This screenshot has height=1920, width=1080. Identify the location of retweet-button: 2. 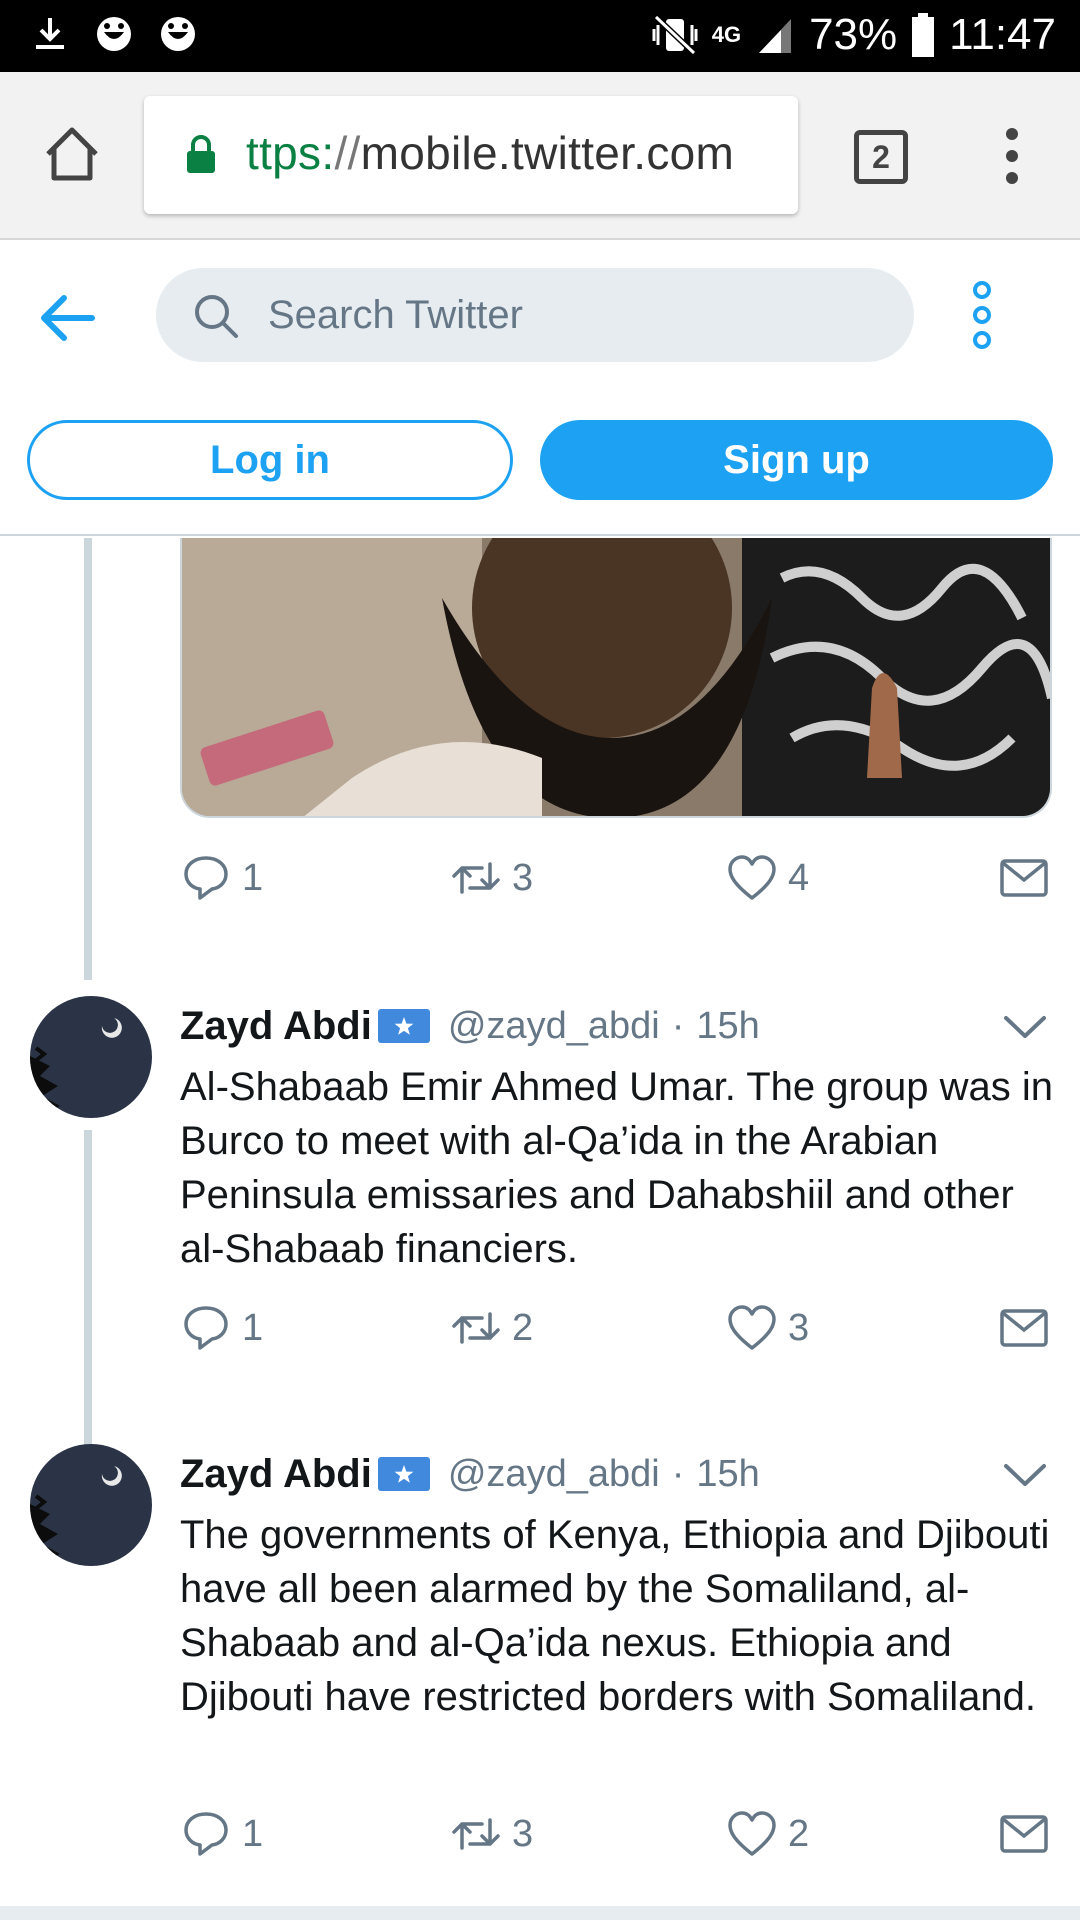
(491, 1328).